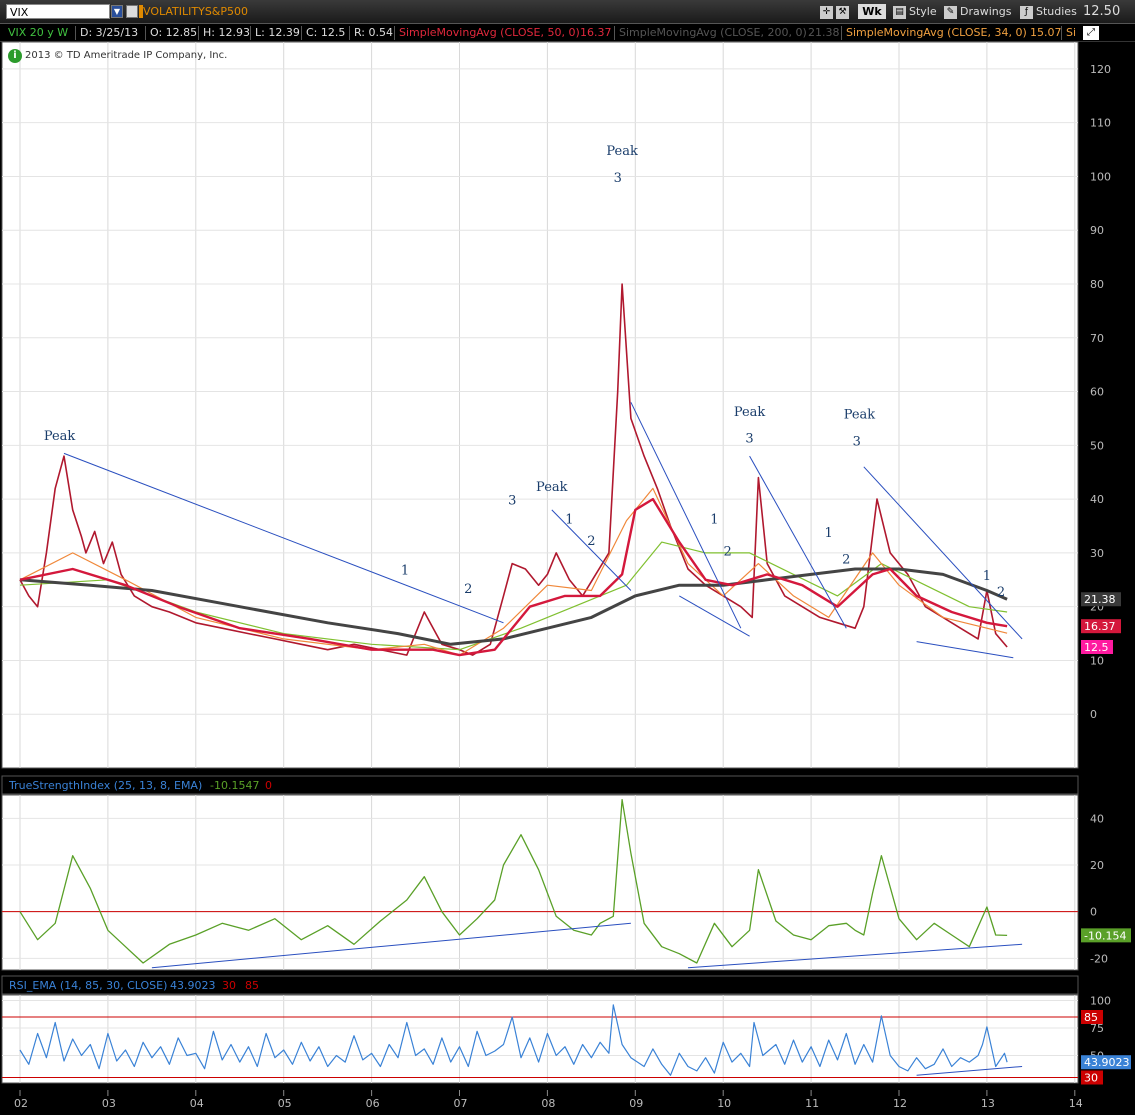  What do you see at coordinates (1076, 1103) in the screenshot?
I see `x-tick-label: 14` at bounding box center [1076, 1103].